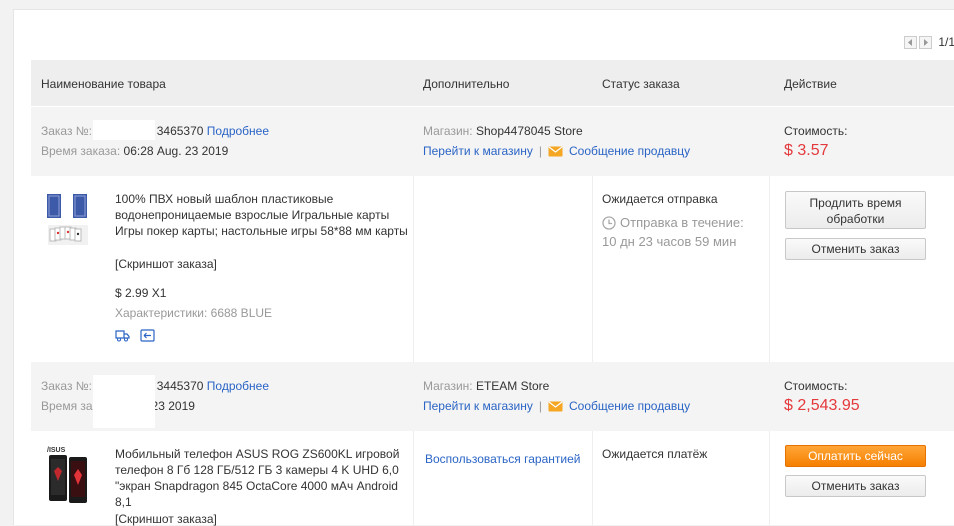 This screenshot has width=954, height=526. Describe the element at coordinates (810, 84) in the screenshot. I see `col-action: Действие` at that location.